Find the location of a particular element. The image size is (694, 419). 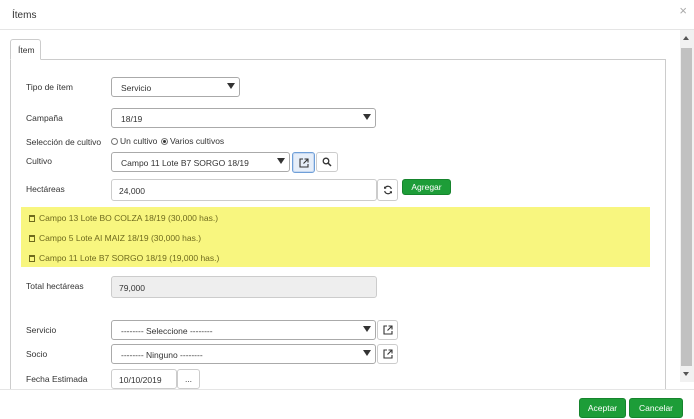

search-icon is located at coordinates (327, 162).